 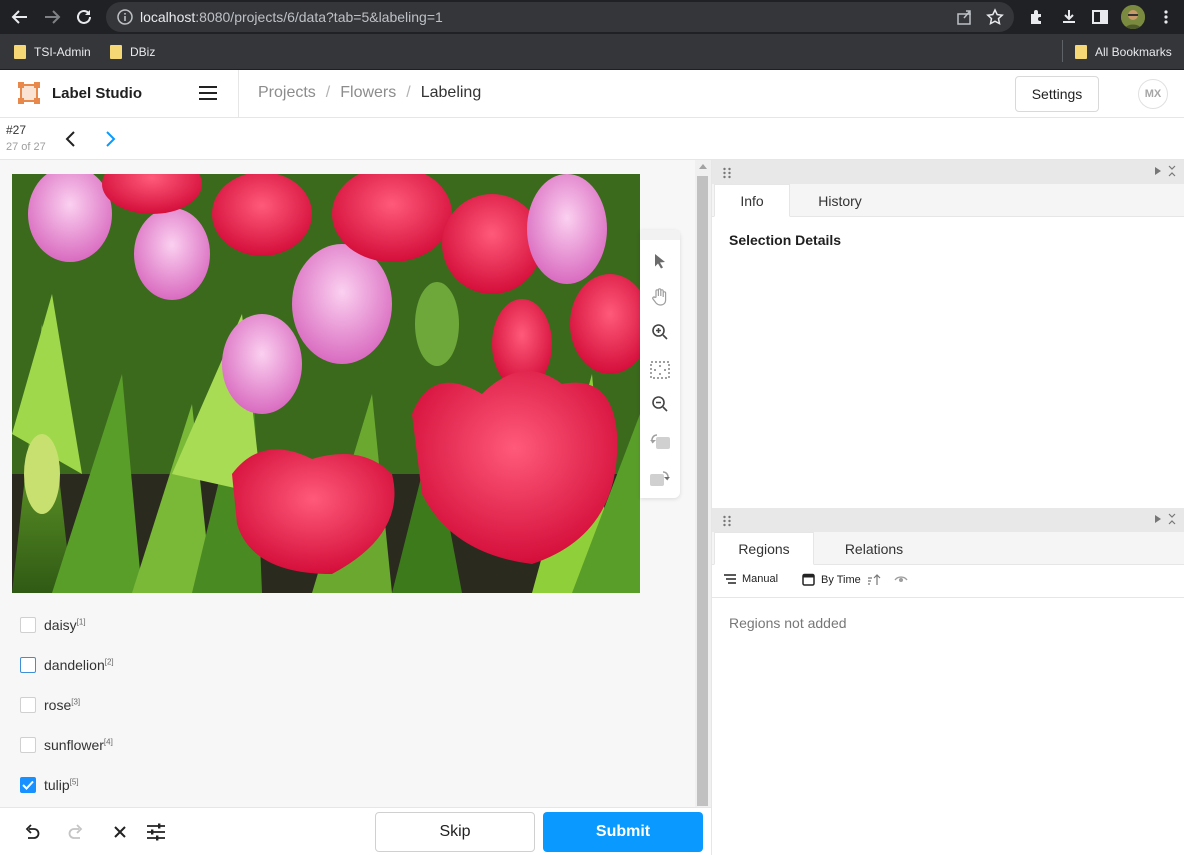 I want to click on choice-daisy: daisy[1], so click(x=53, y=625).